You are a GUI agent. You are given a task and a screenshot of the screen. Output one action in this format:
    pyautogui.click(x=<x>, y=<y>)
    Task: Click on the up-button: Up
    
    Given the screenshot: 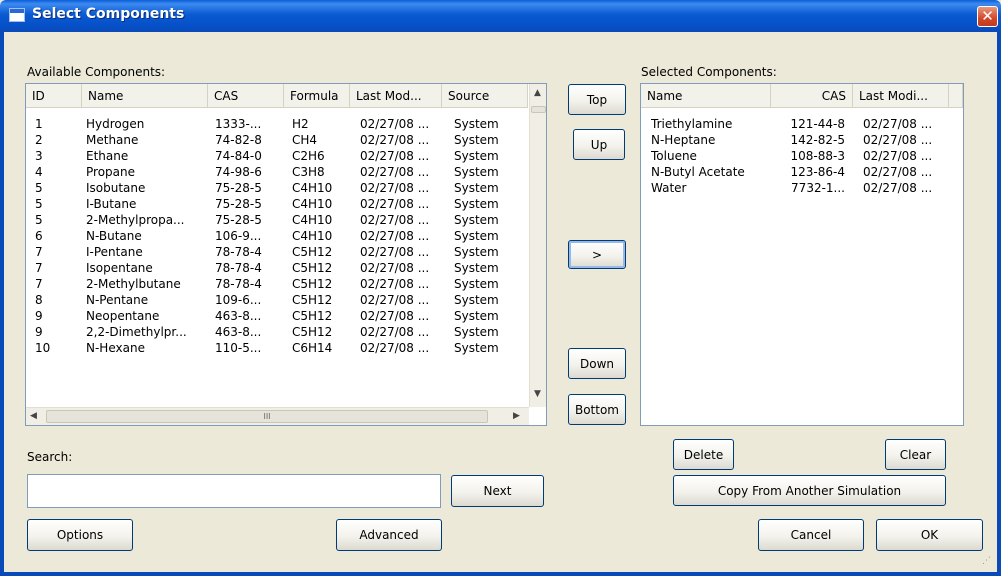 What is the action you would take?
    pyautogui.click(x=599, y=144)
    